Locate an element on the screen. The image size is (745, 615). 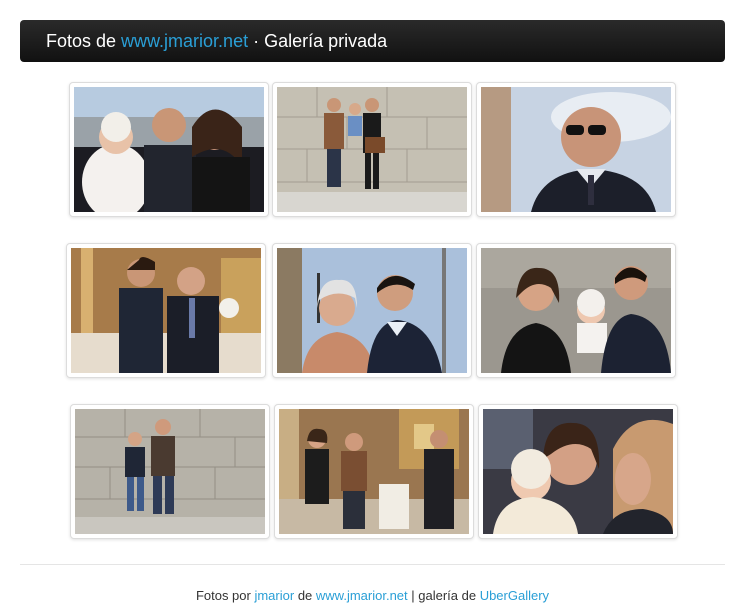
photo-church-altar-group is located at coordinates (374, 471).